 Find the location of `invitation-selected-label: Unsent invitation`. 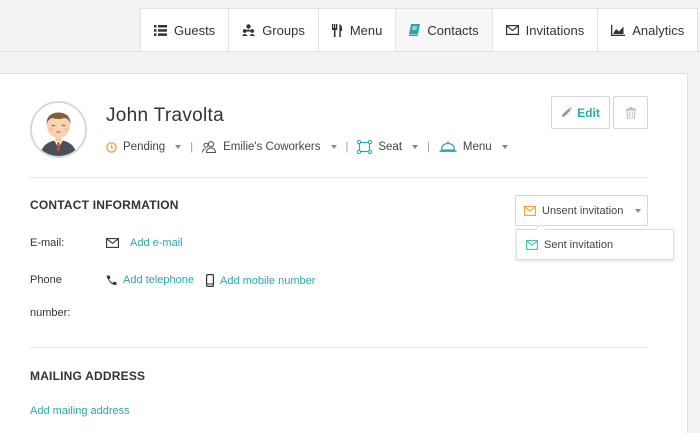

invitation-selected-label: Unsent invitation is located at coordinates (583, 210).